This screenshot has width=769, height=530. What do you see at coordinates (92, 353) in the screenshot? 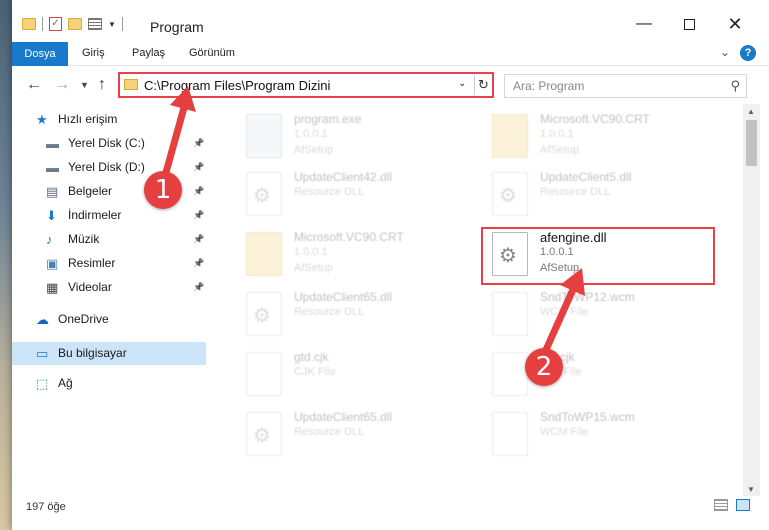
I see `sidebar-item-label: Bu bilgisayar` at bounding box center [92, 353].